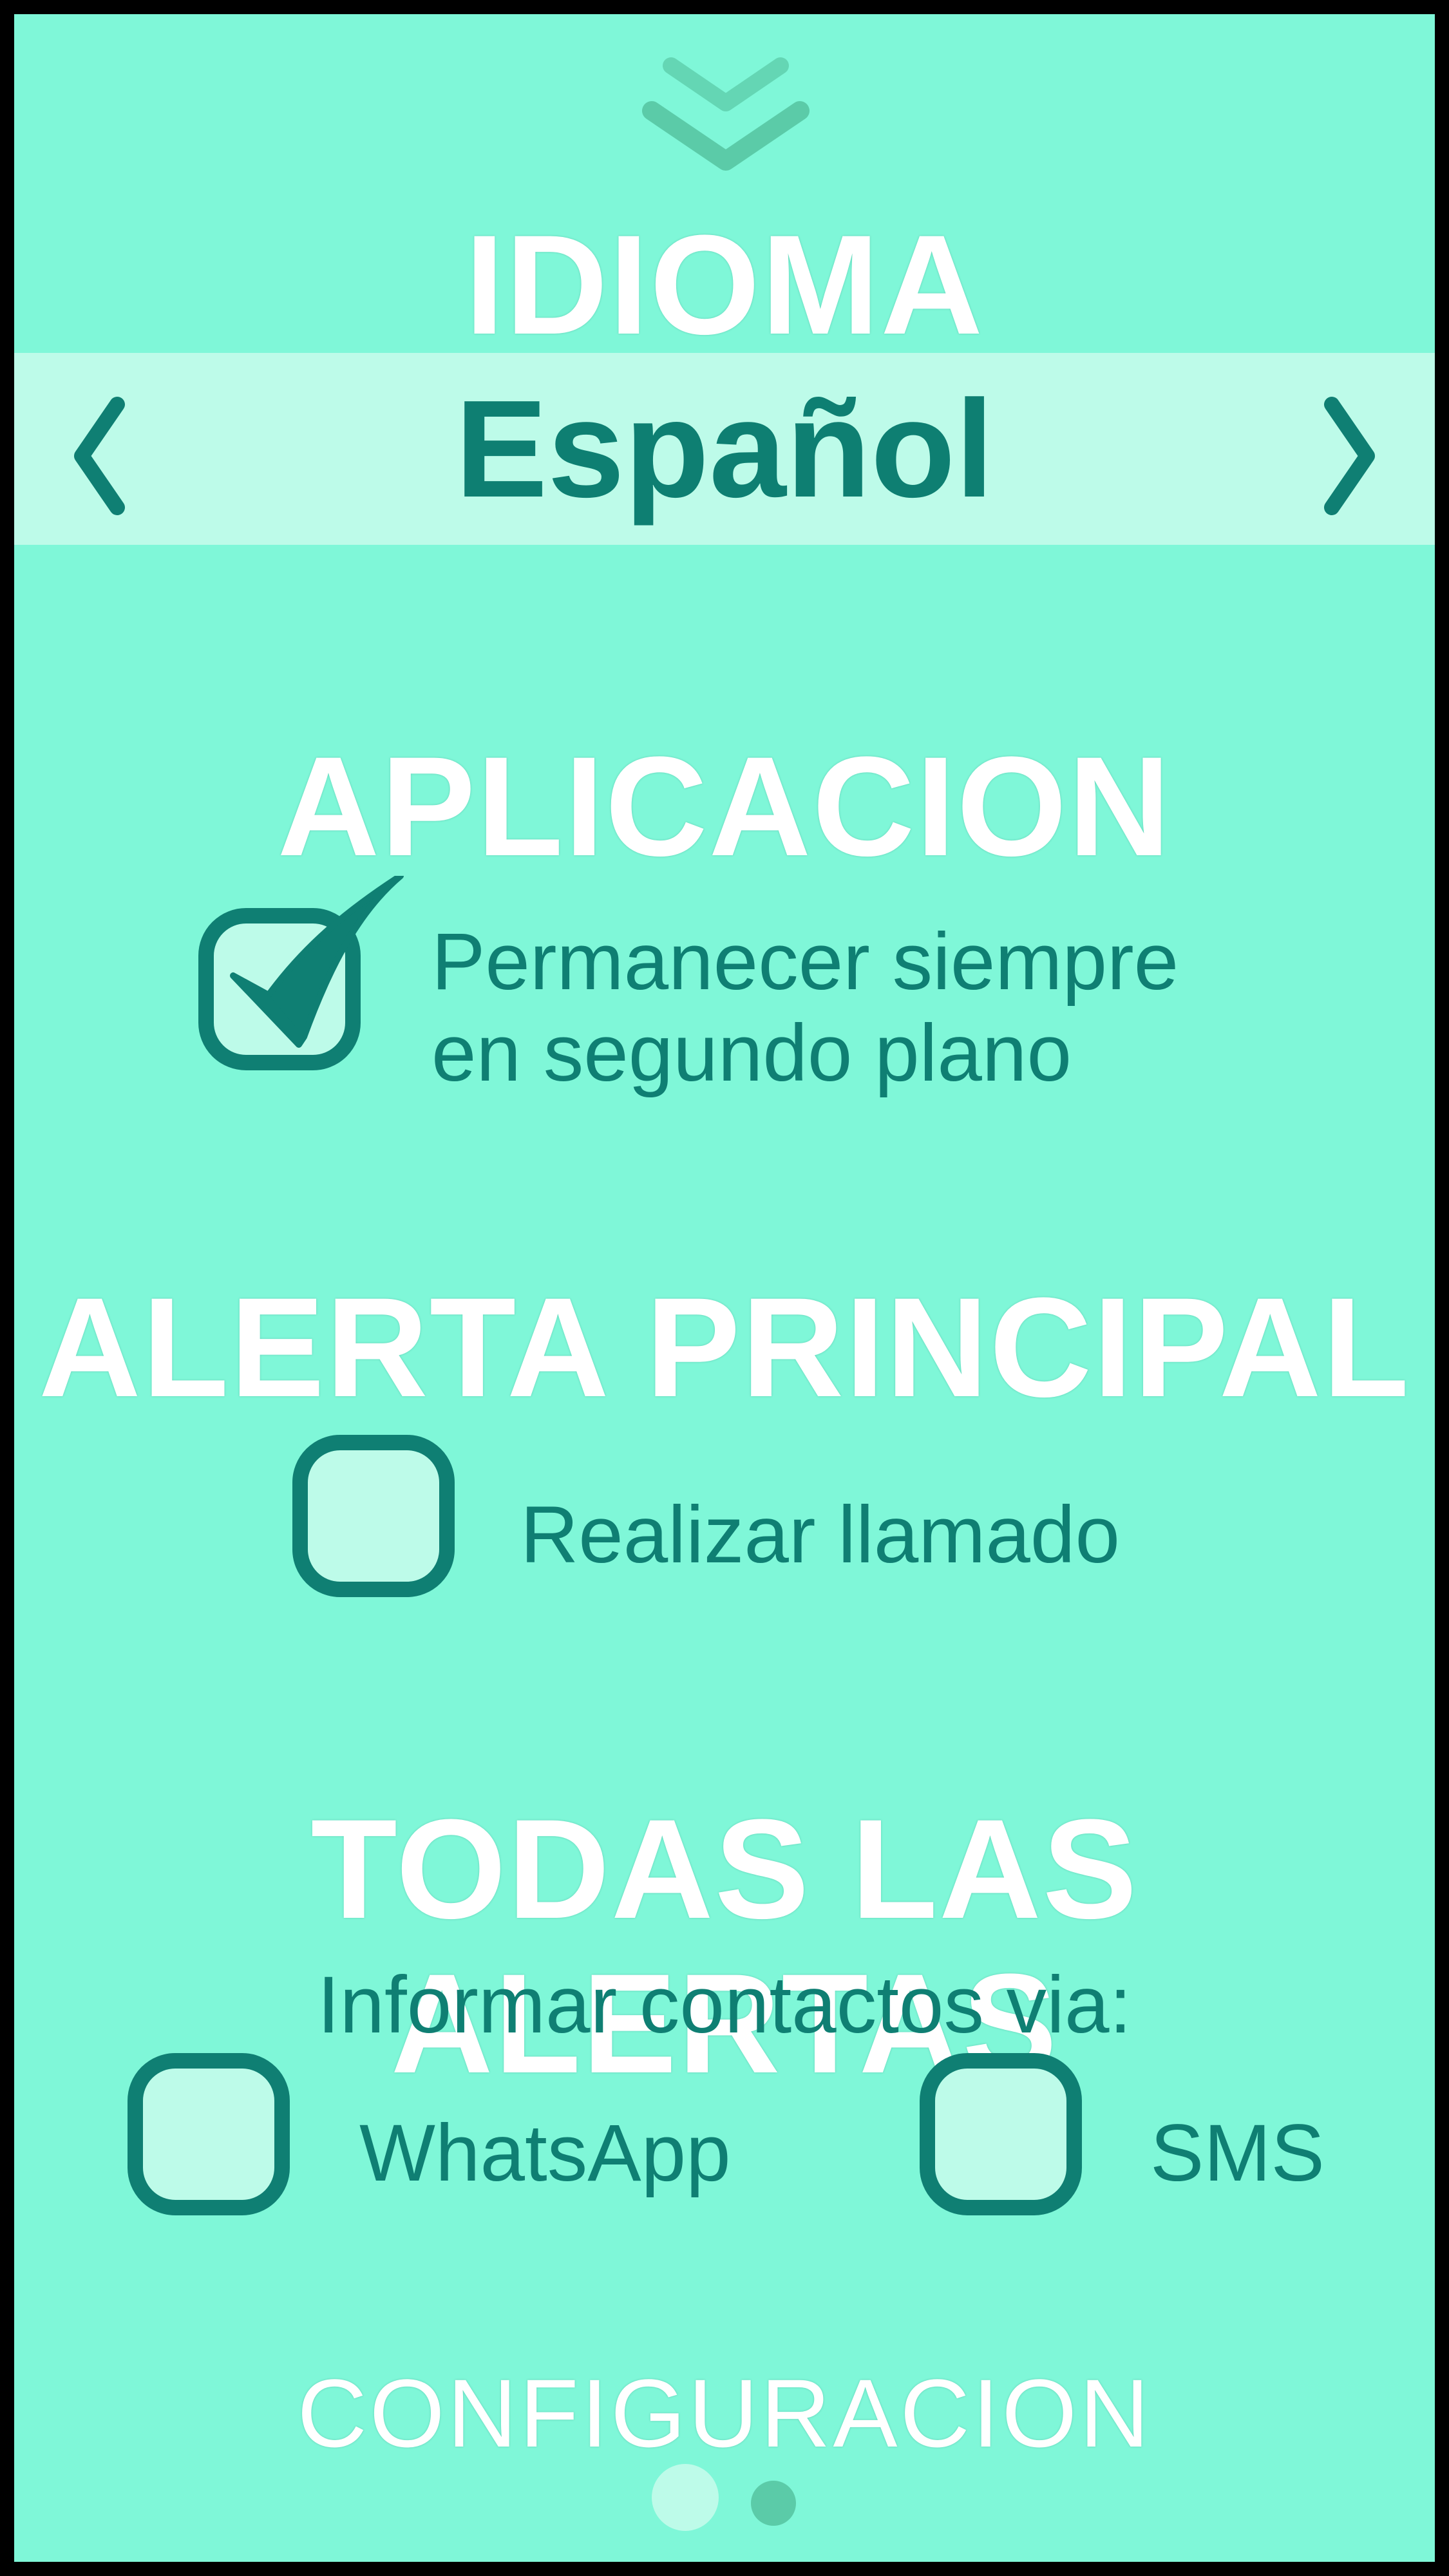 The height and width of the screenshot is (2576, 1449). What do you see at coordinates (724, 2005) in the screenshot?
I see `inform-contacts-label: Informar contactos via:` at bounding box center [724, 2005].